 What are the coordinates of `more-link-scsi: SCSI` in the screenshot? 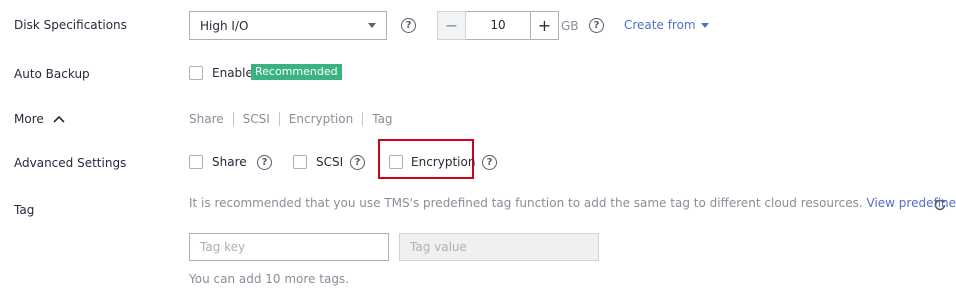 It's located at (256, 119).